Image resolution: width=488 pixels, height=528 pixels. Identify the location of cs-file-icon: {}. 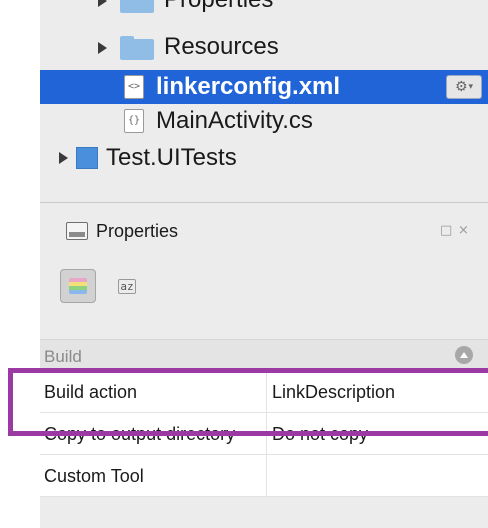
(134, 121).